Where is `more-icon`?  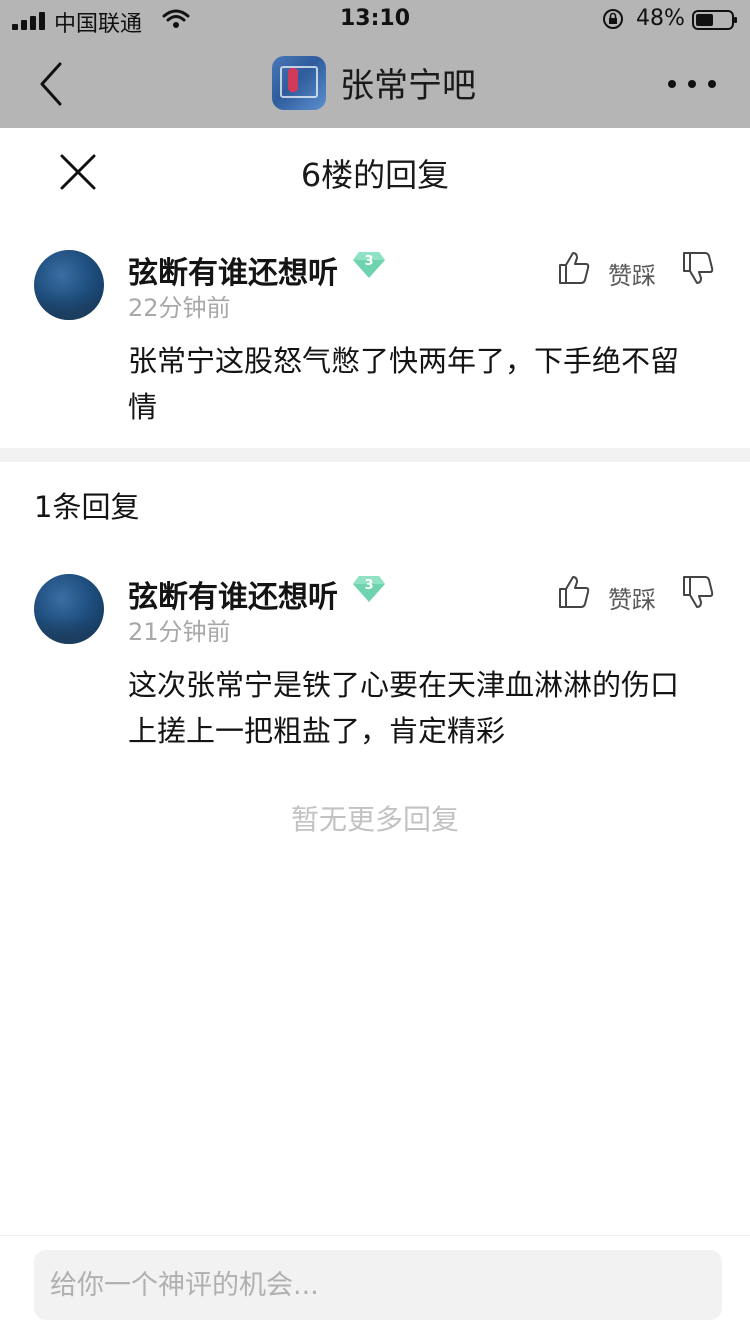
more-icon is located at coordinates (692, 85).